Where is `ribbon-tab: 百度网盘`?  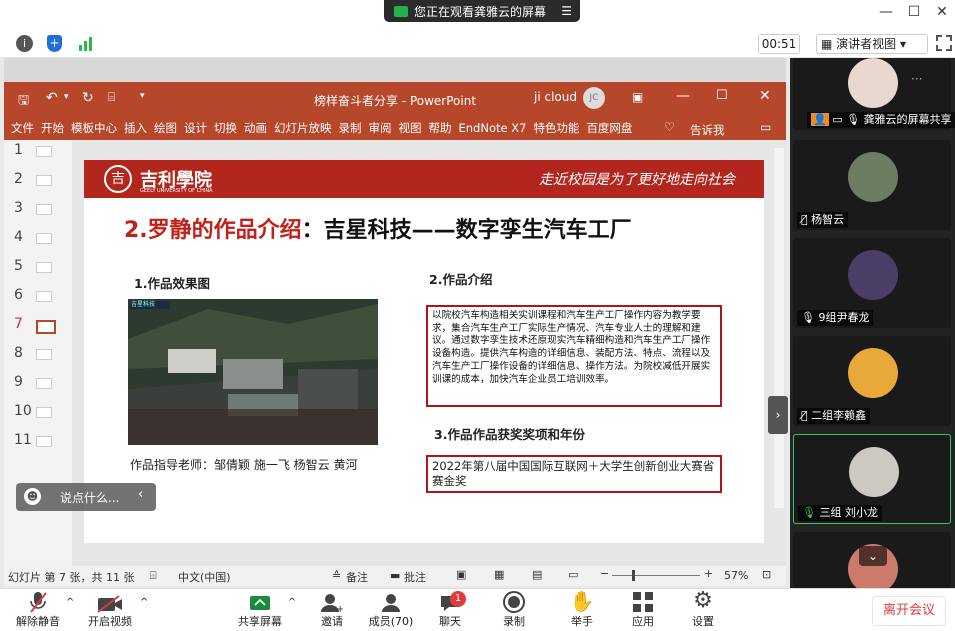 ribbon-tab: 百度网盘 is located at coordinates (609, 128).